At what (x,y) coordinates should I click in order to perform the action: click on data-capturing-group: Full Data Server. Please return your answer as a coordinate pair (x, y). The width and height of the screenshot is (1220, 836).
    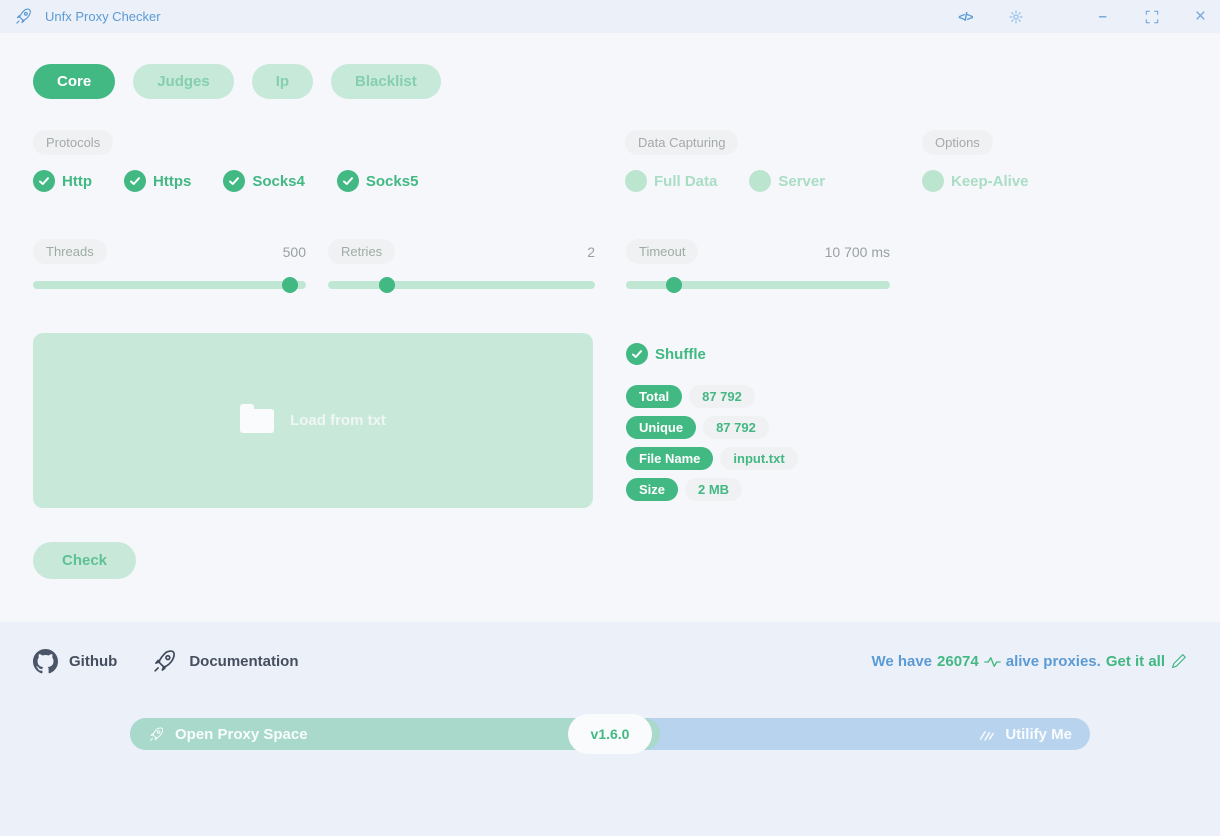
    Looking at the image, I should click on (773, 181).